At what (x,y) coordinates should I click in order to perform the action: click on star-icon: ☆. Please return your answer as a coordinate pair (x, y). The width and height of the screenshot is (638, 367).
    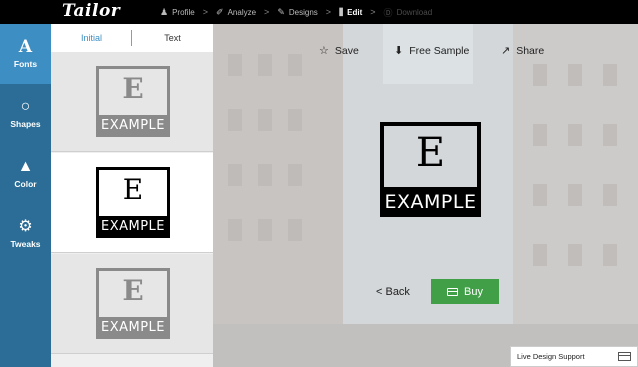
    Looking at the image, I should click on (324, 51).